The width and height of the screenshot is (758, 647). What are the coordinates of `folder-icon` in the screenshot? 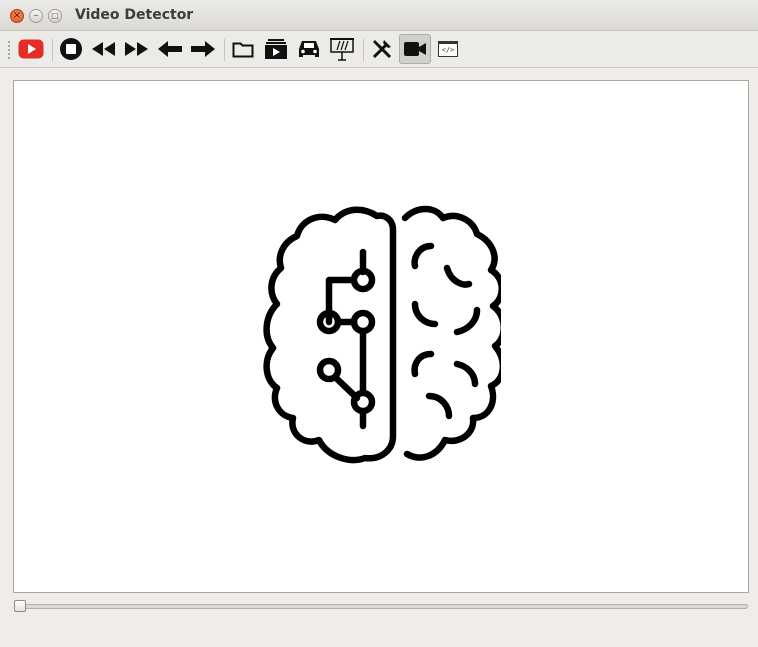 It's located at (243, 50).